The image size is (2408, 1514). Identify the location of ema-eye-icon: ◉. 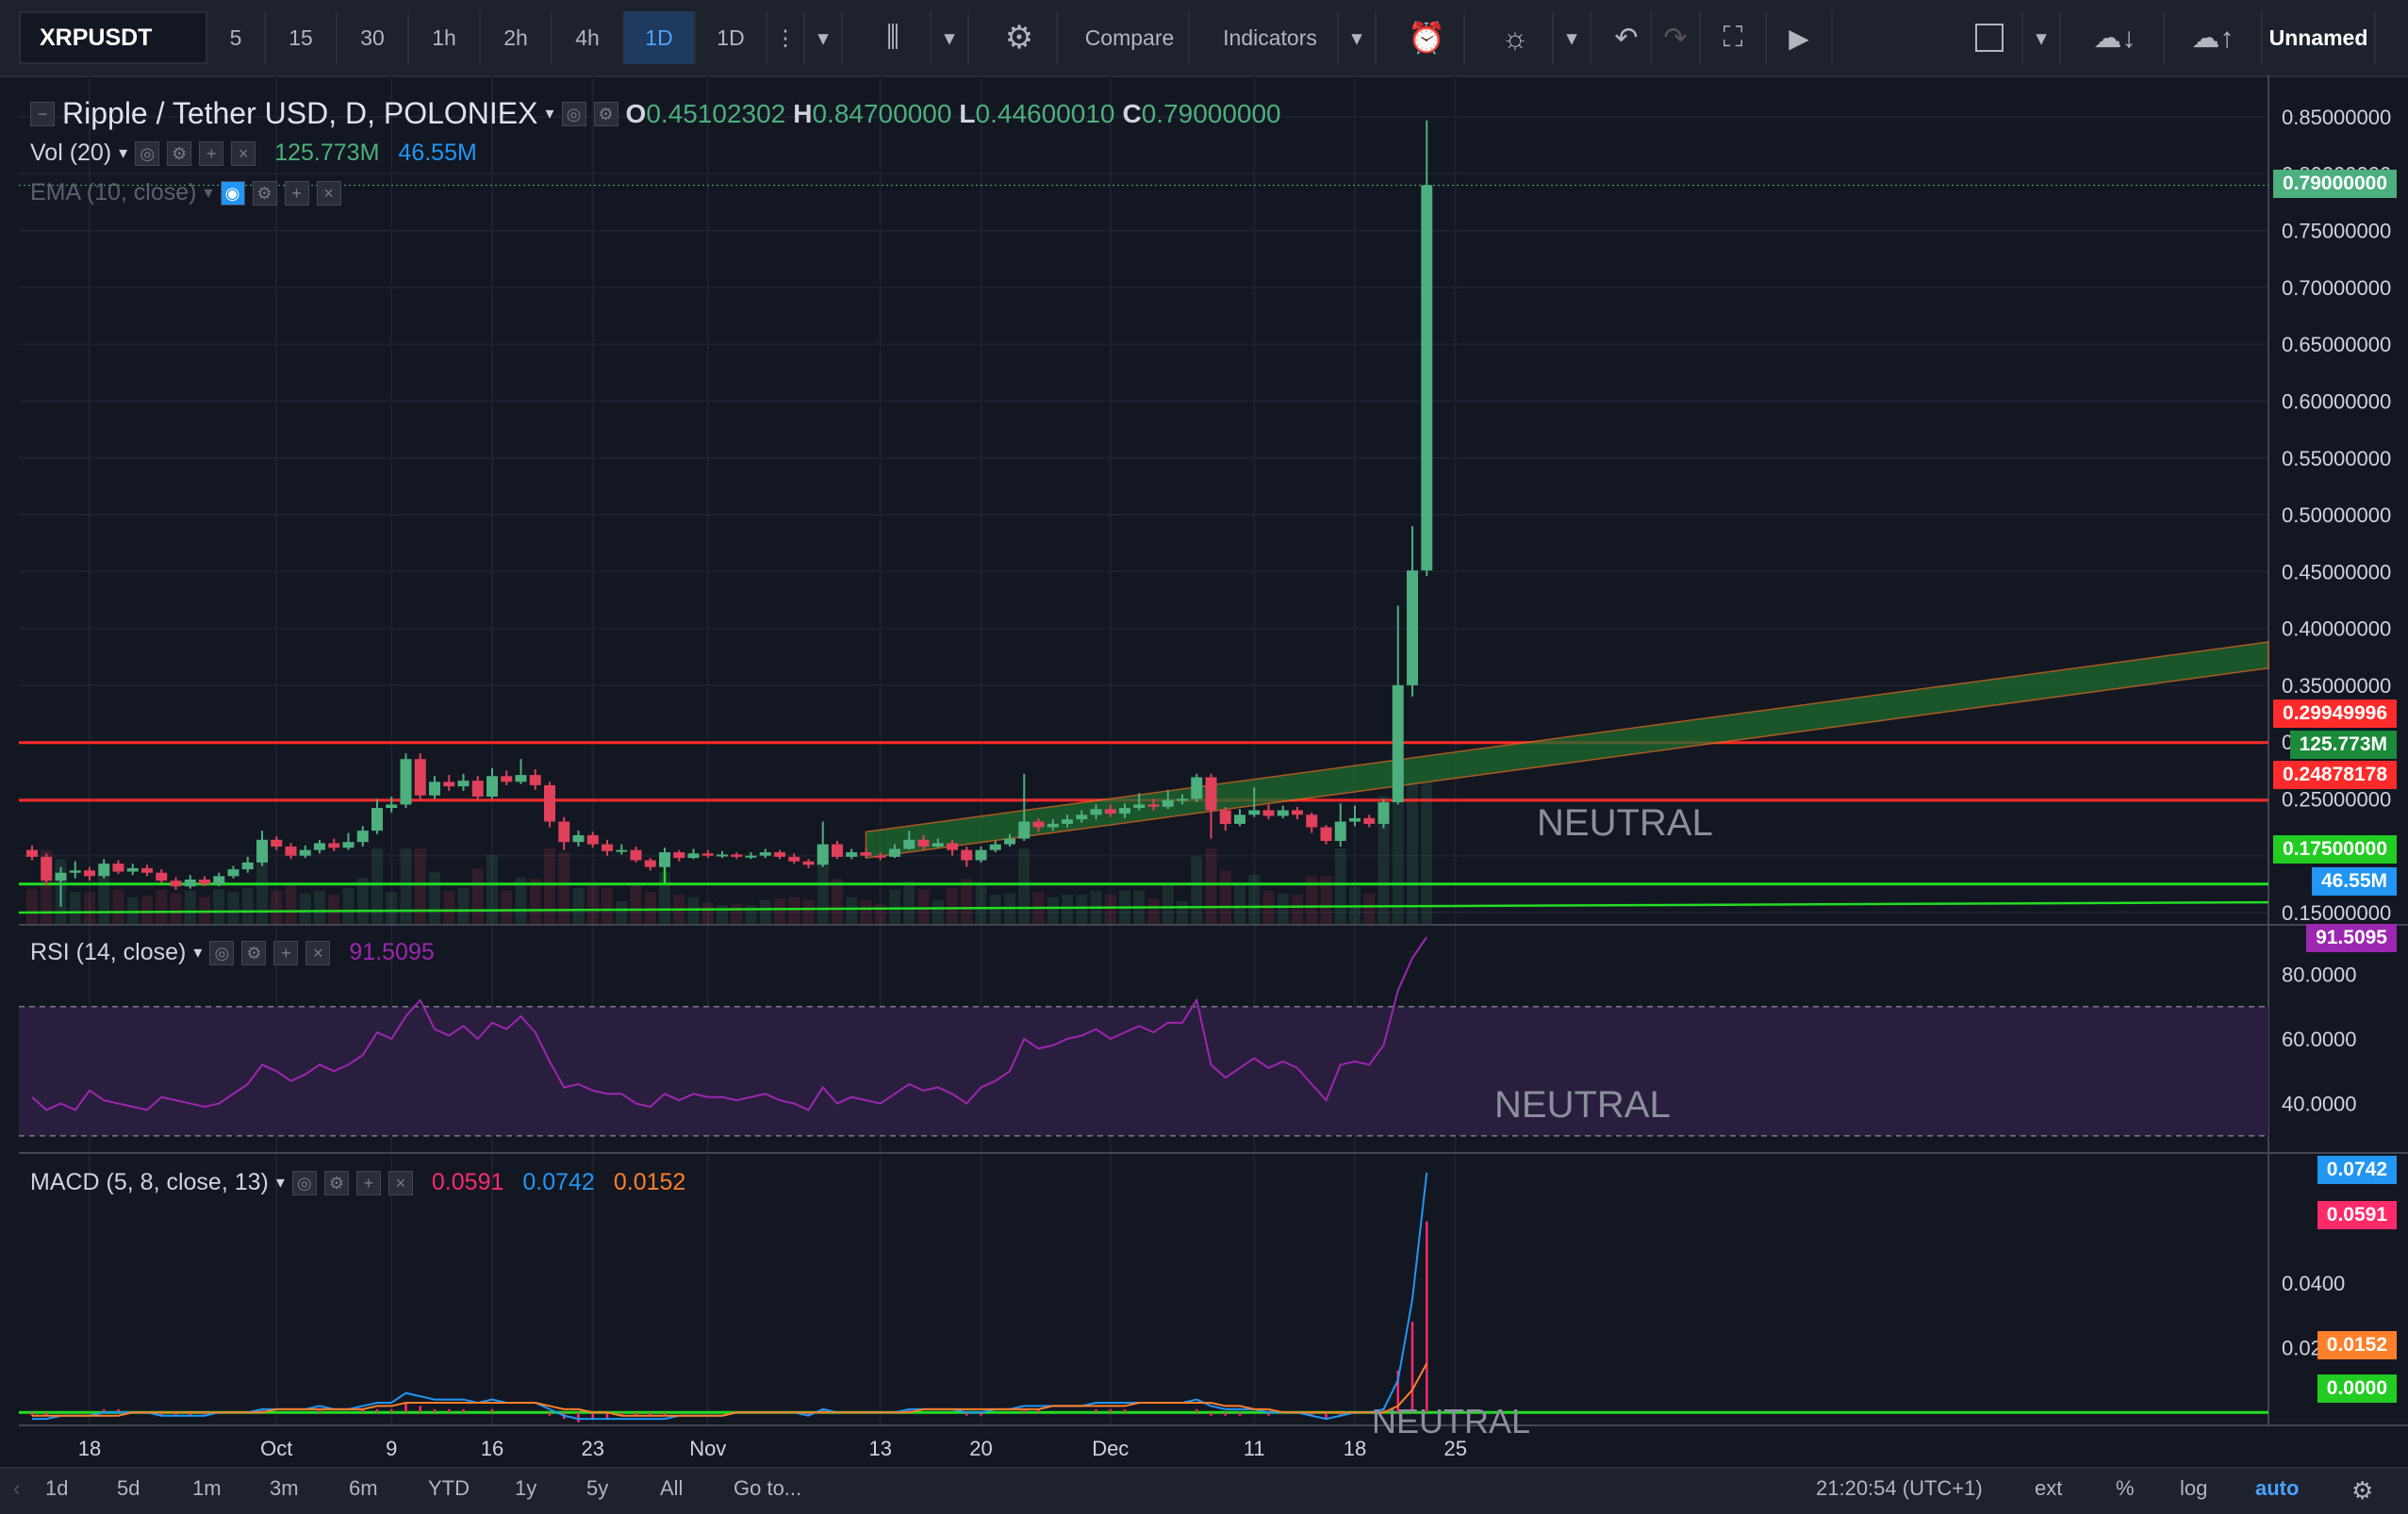
(232, 193).